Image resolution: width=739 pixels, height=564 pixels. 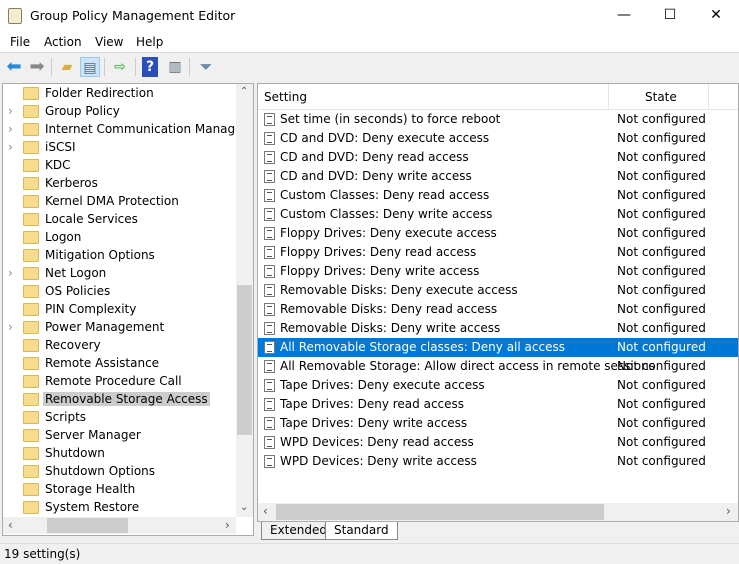 I want to click on tree-item-label: System Restore, so click(x=92, y=507).